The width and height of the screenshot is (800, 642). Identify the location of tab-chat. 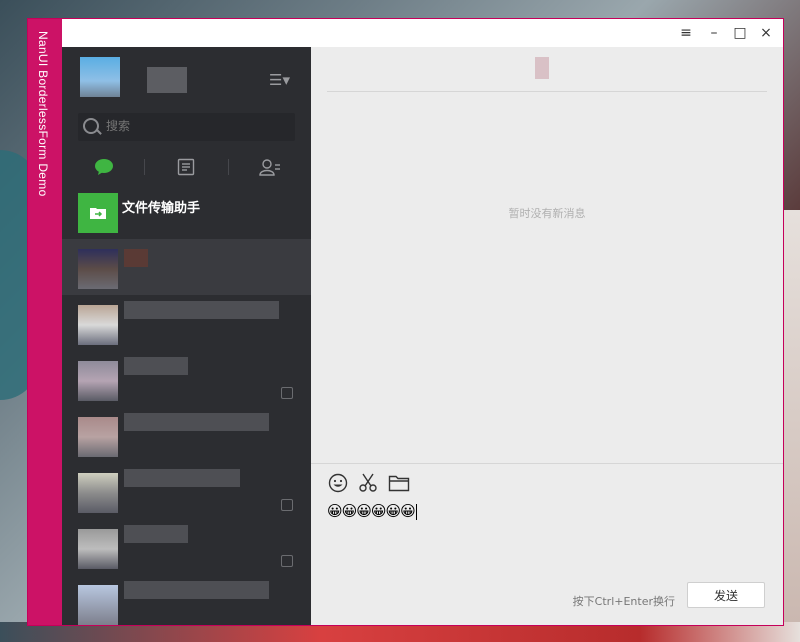
(104, 167).